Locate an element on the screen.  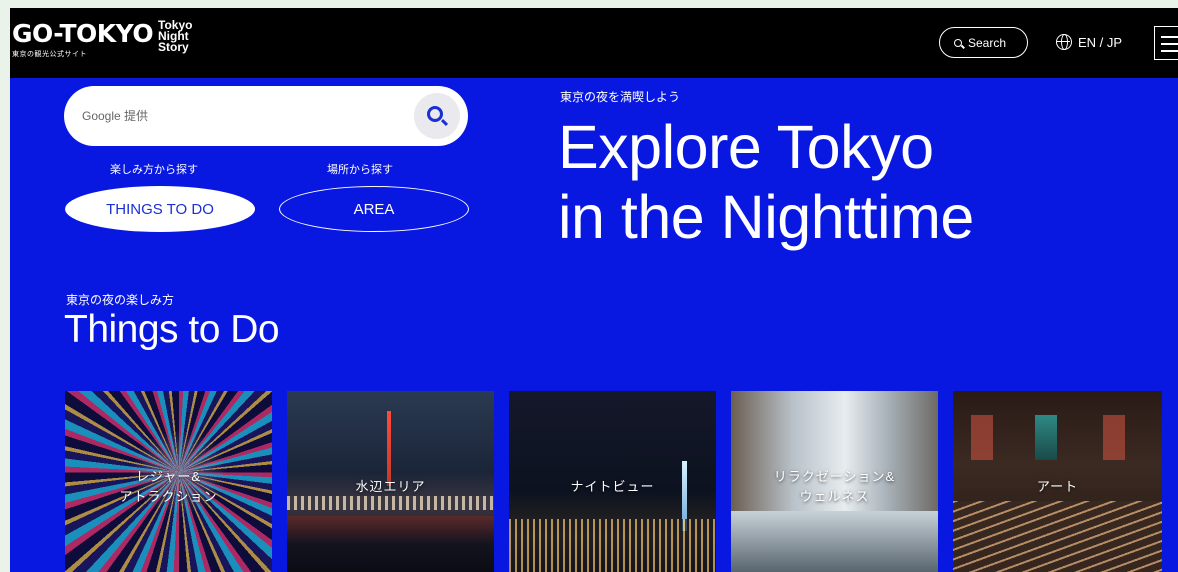
logo-text: GO-TOKYO is located at coordinates (83, 33).